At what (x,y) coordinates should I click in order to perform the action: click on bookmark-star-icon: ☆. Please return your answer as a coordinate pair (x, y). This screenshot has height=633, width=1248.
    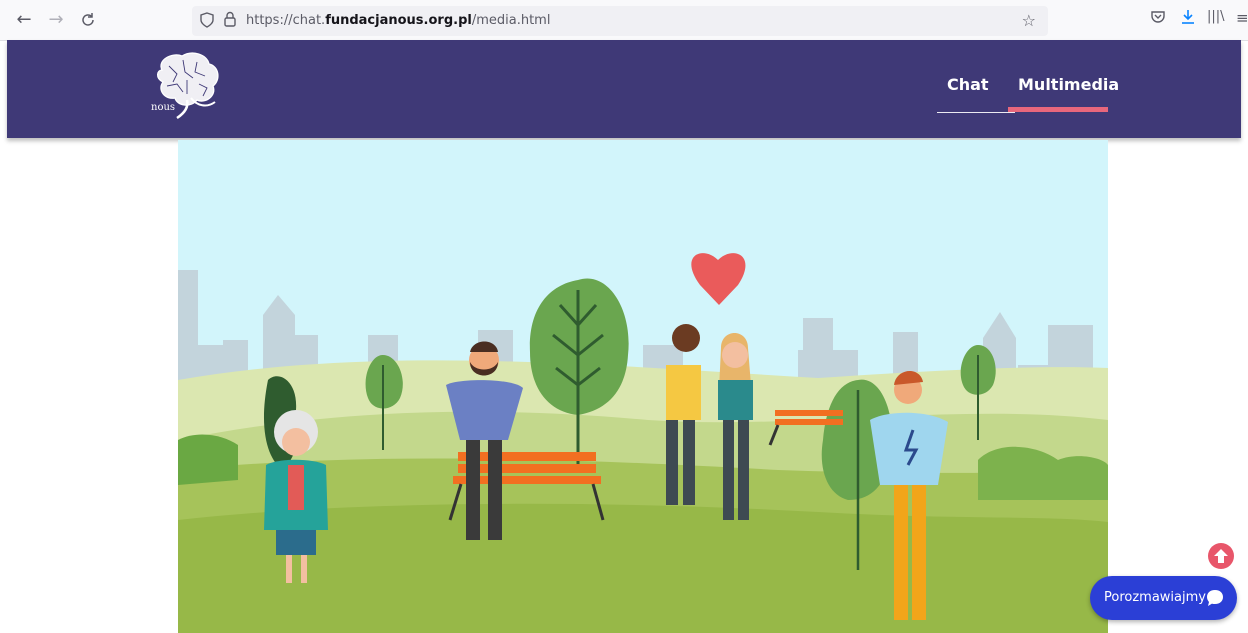
    Looking at the image, I should click on (1029, 20).